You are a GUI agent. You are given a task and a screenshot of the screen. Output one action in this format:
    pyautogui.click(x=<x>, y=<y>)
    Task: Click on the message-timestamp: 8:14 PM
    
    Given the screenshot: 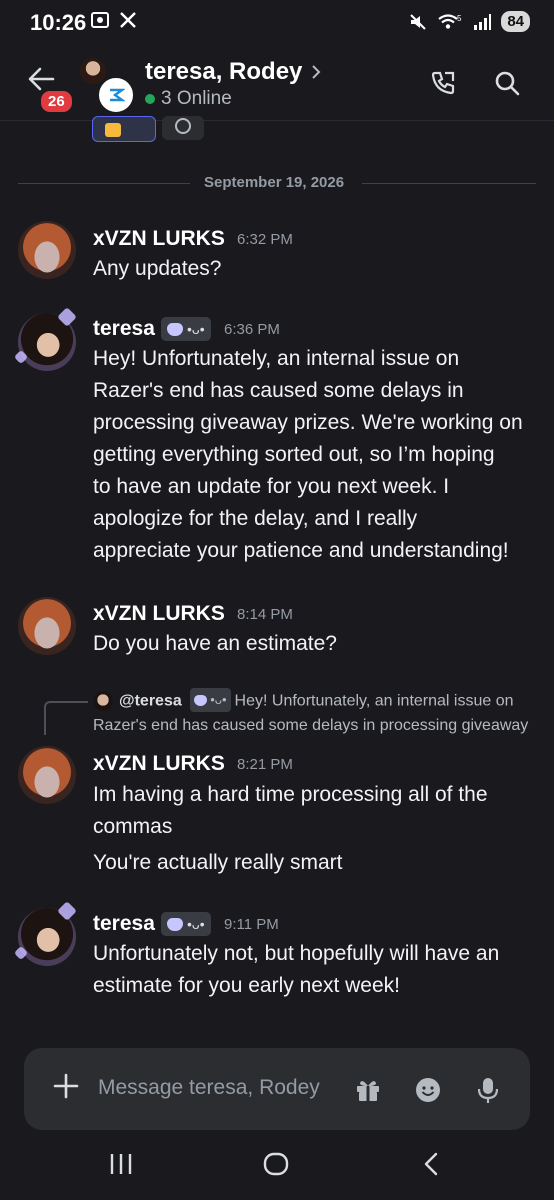 What is the action you would take?
    pyautogui.click(x=265, y=614)
    